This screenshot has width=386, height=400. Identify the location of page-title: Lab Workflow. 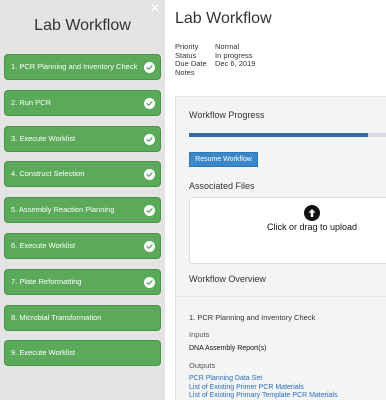
(223, 18).